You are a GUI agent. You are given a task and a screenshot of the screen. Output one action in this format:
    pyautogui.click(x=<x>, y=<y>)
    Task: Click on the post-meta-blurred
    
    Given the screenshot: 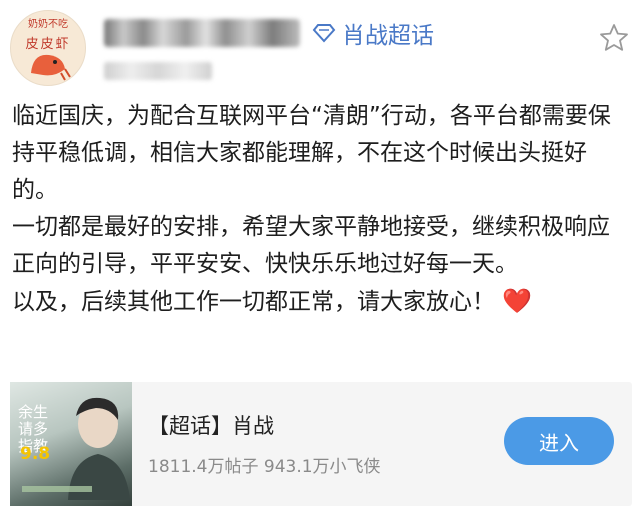 What is the action you would take?
    pyautogui.click(x=158, y=71)
    